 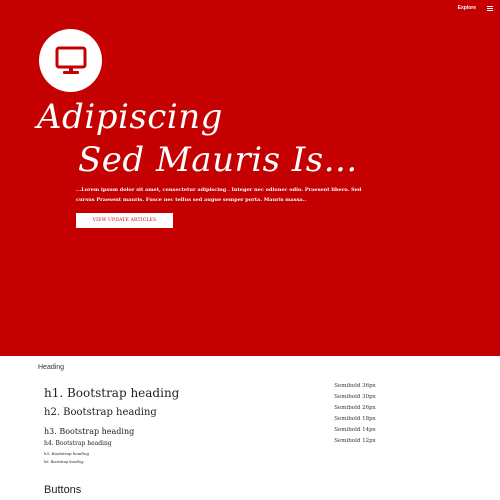 I want to click on h3-sample: h3. Bootstrap heading, so click(x=89, y=431).